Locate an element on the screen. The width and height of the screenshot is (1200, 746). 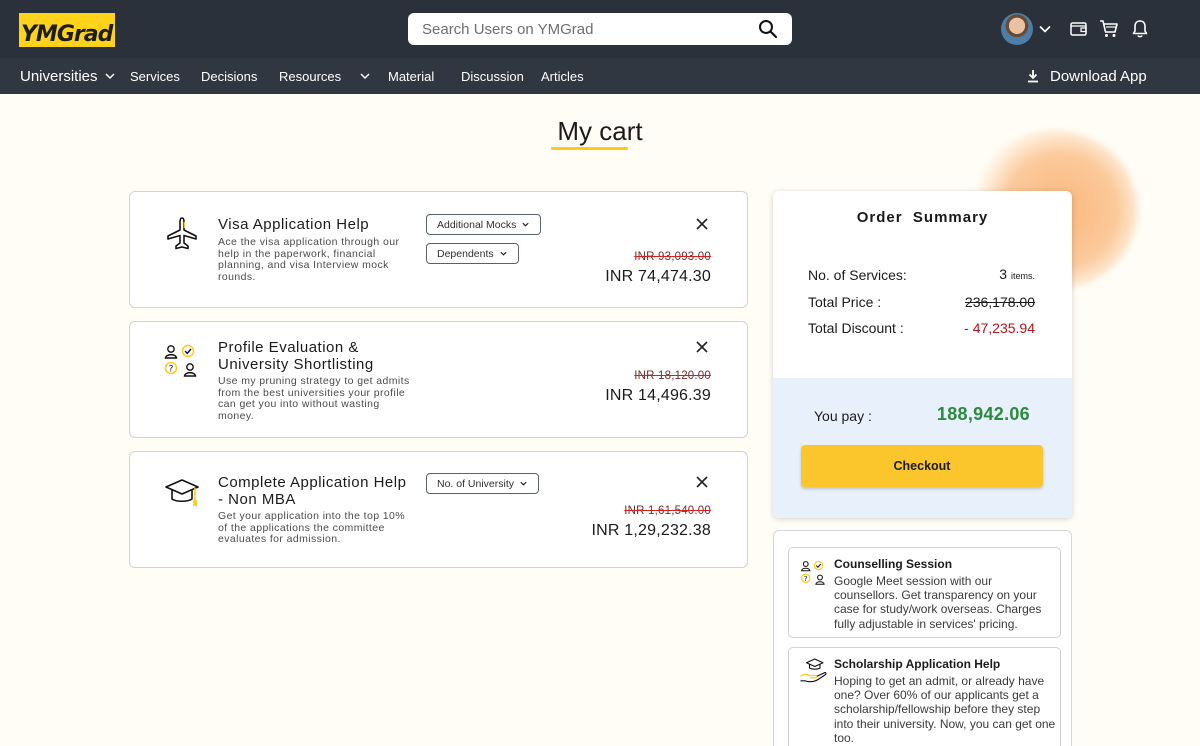
dropdown-label: Dependents is located at coordinates (465, 253).